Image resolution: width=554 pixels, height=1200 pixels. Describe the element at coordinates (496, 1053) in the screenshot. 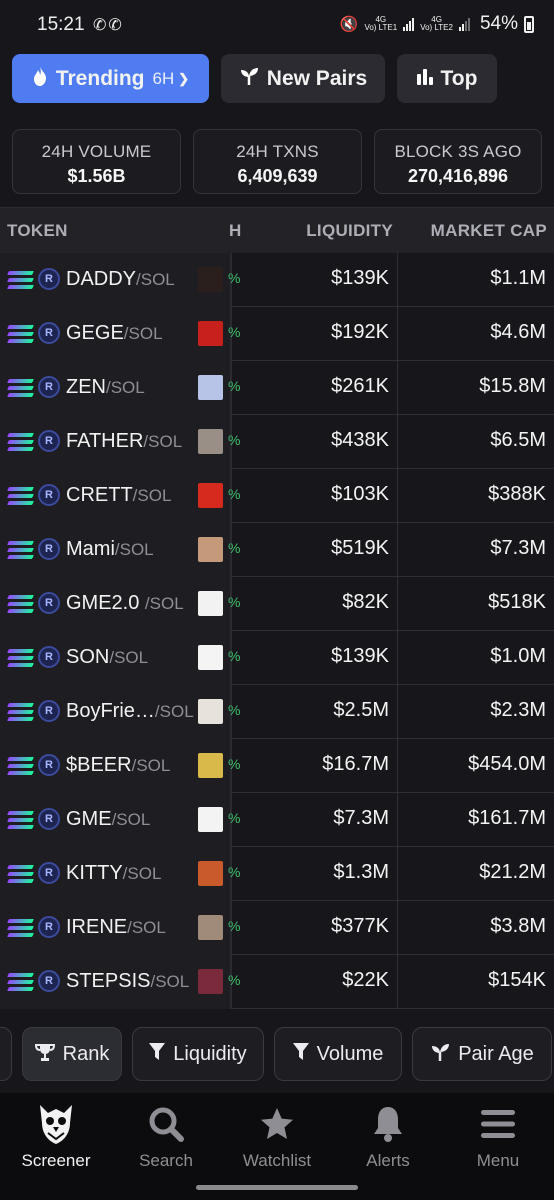

I see `filter-pair-age-label: Pair Age` at that location.